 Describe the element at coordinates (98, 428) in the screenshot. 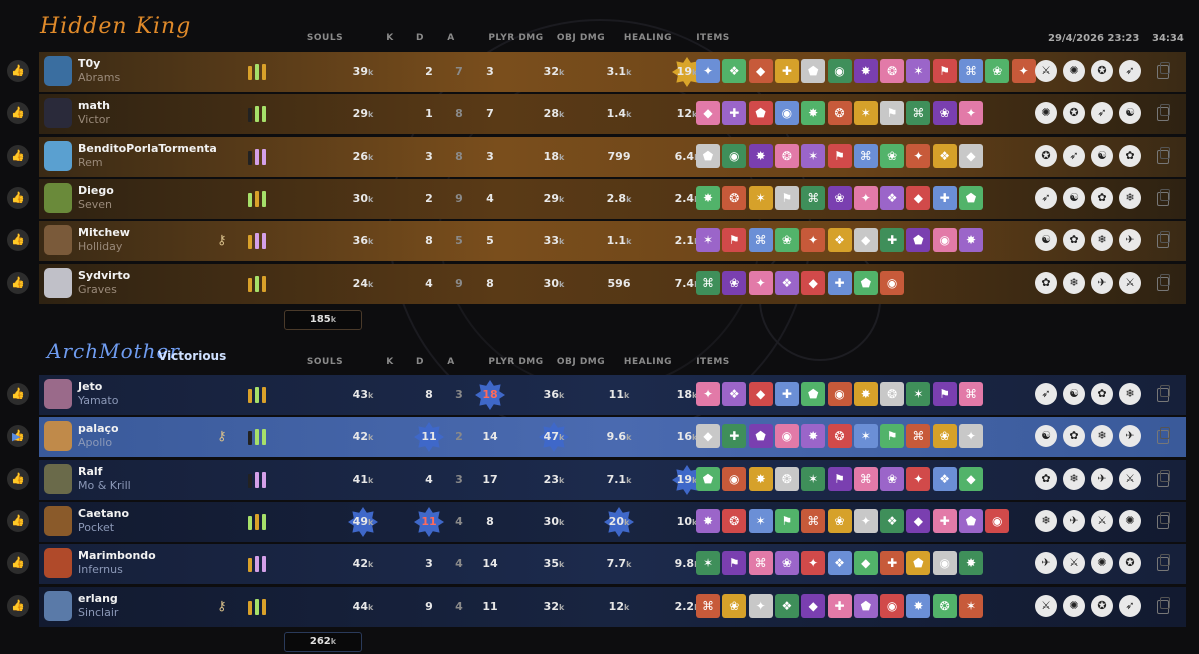

I see `player-name: palaço` at that location.